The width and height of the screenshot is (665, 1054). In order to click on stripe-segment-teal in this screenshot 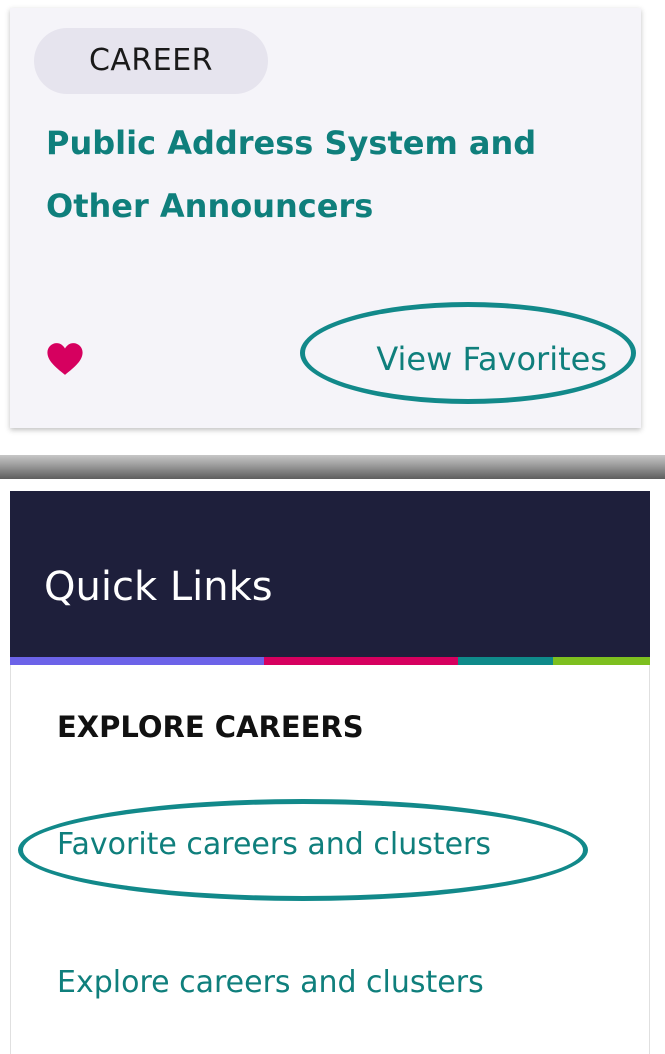, I will do `click(505, 661)`.